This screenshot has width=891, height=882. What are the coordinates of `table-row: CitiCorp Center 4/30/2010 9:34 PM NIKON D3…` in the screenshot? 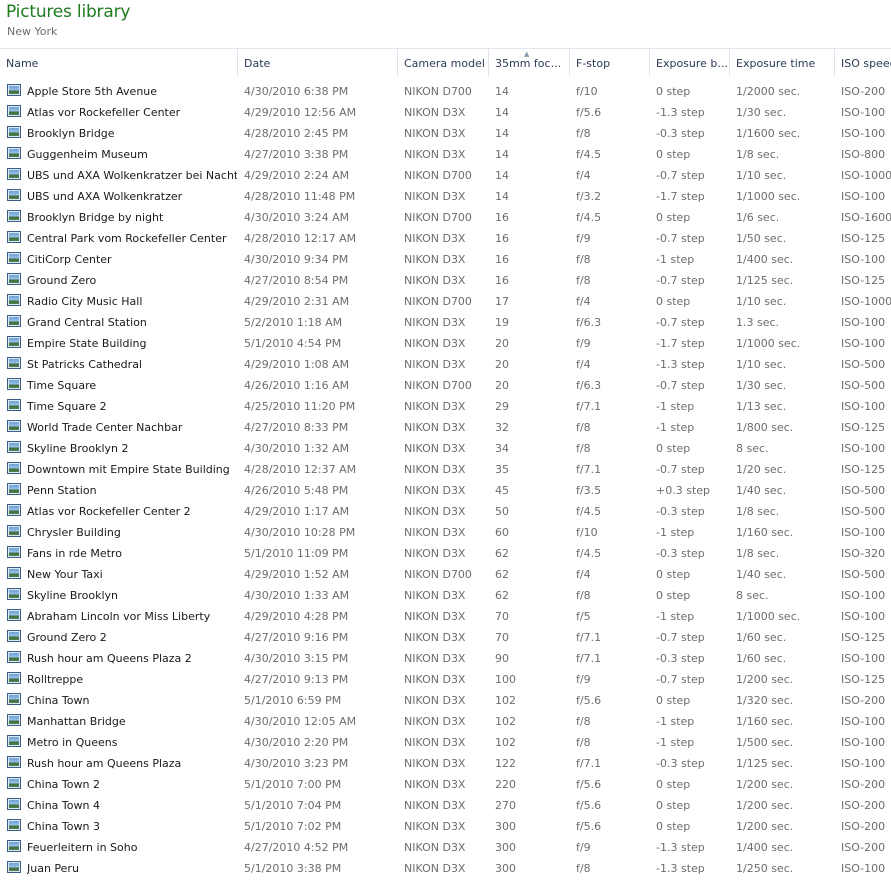 It's located at (445, 259).